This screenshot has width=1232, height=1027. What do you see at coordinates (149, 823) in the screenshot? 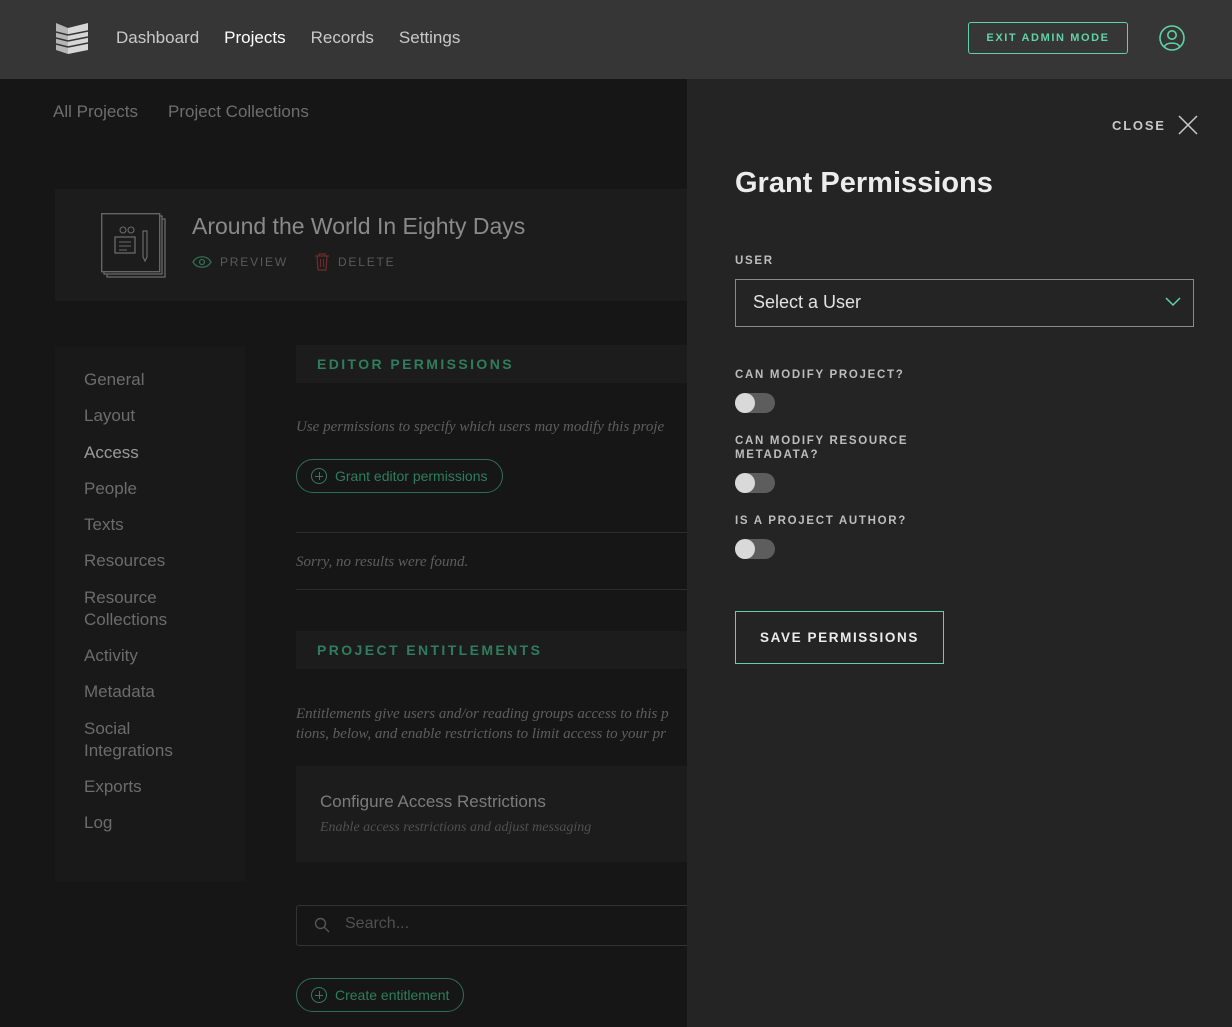
I see `sidemenu-log: Log` at bounding box center [149, 823].